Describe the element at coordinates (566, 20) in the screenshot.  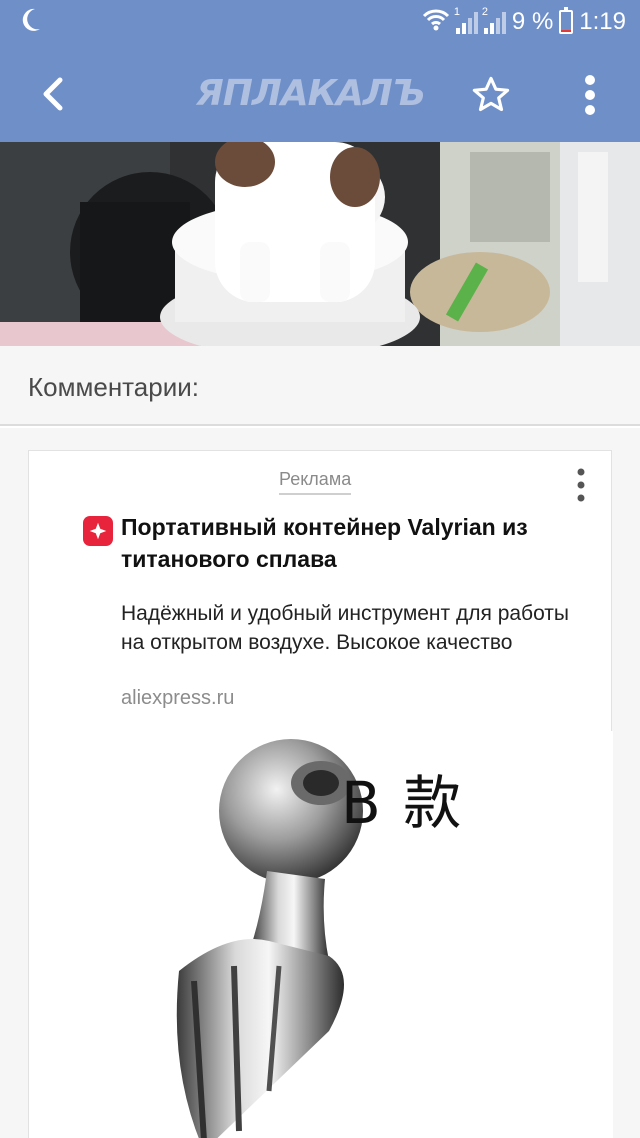
I see `battery-icon` at that location.